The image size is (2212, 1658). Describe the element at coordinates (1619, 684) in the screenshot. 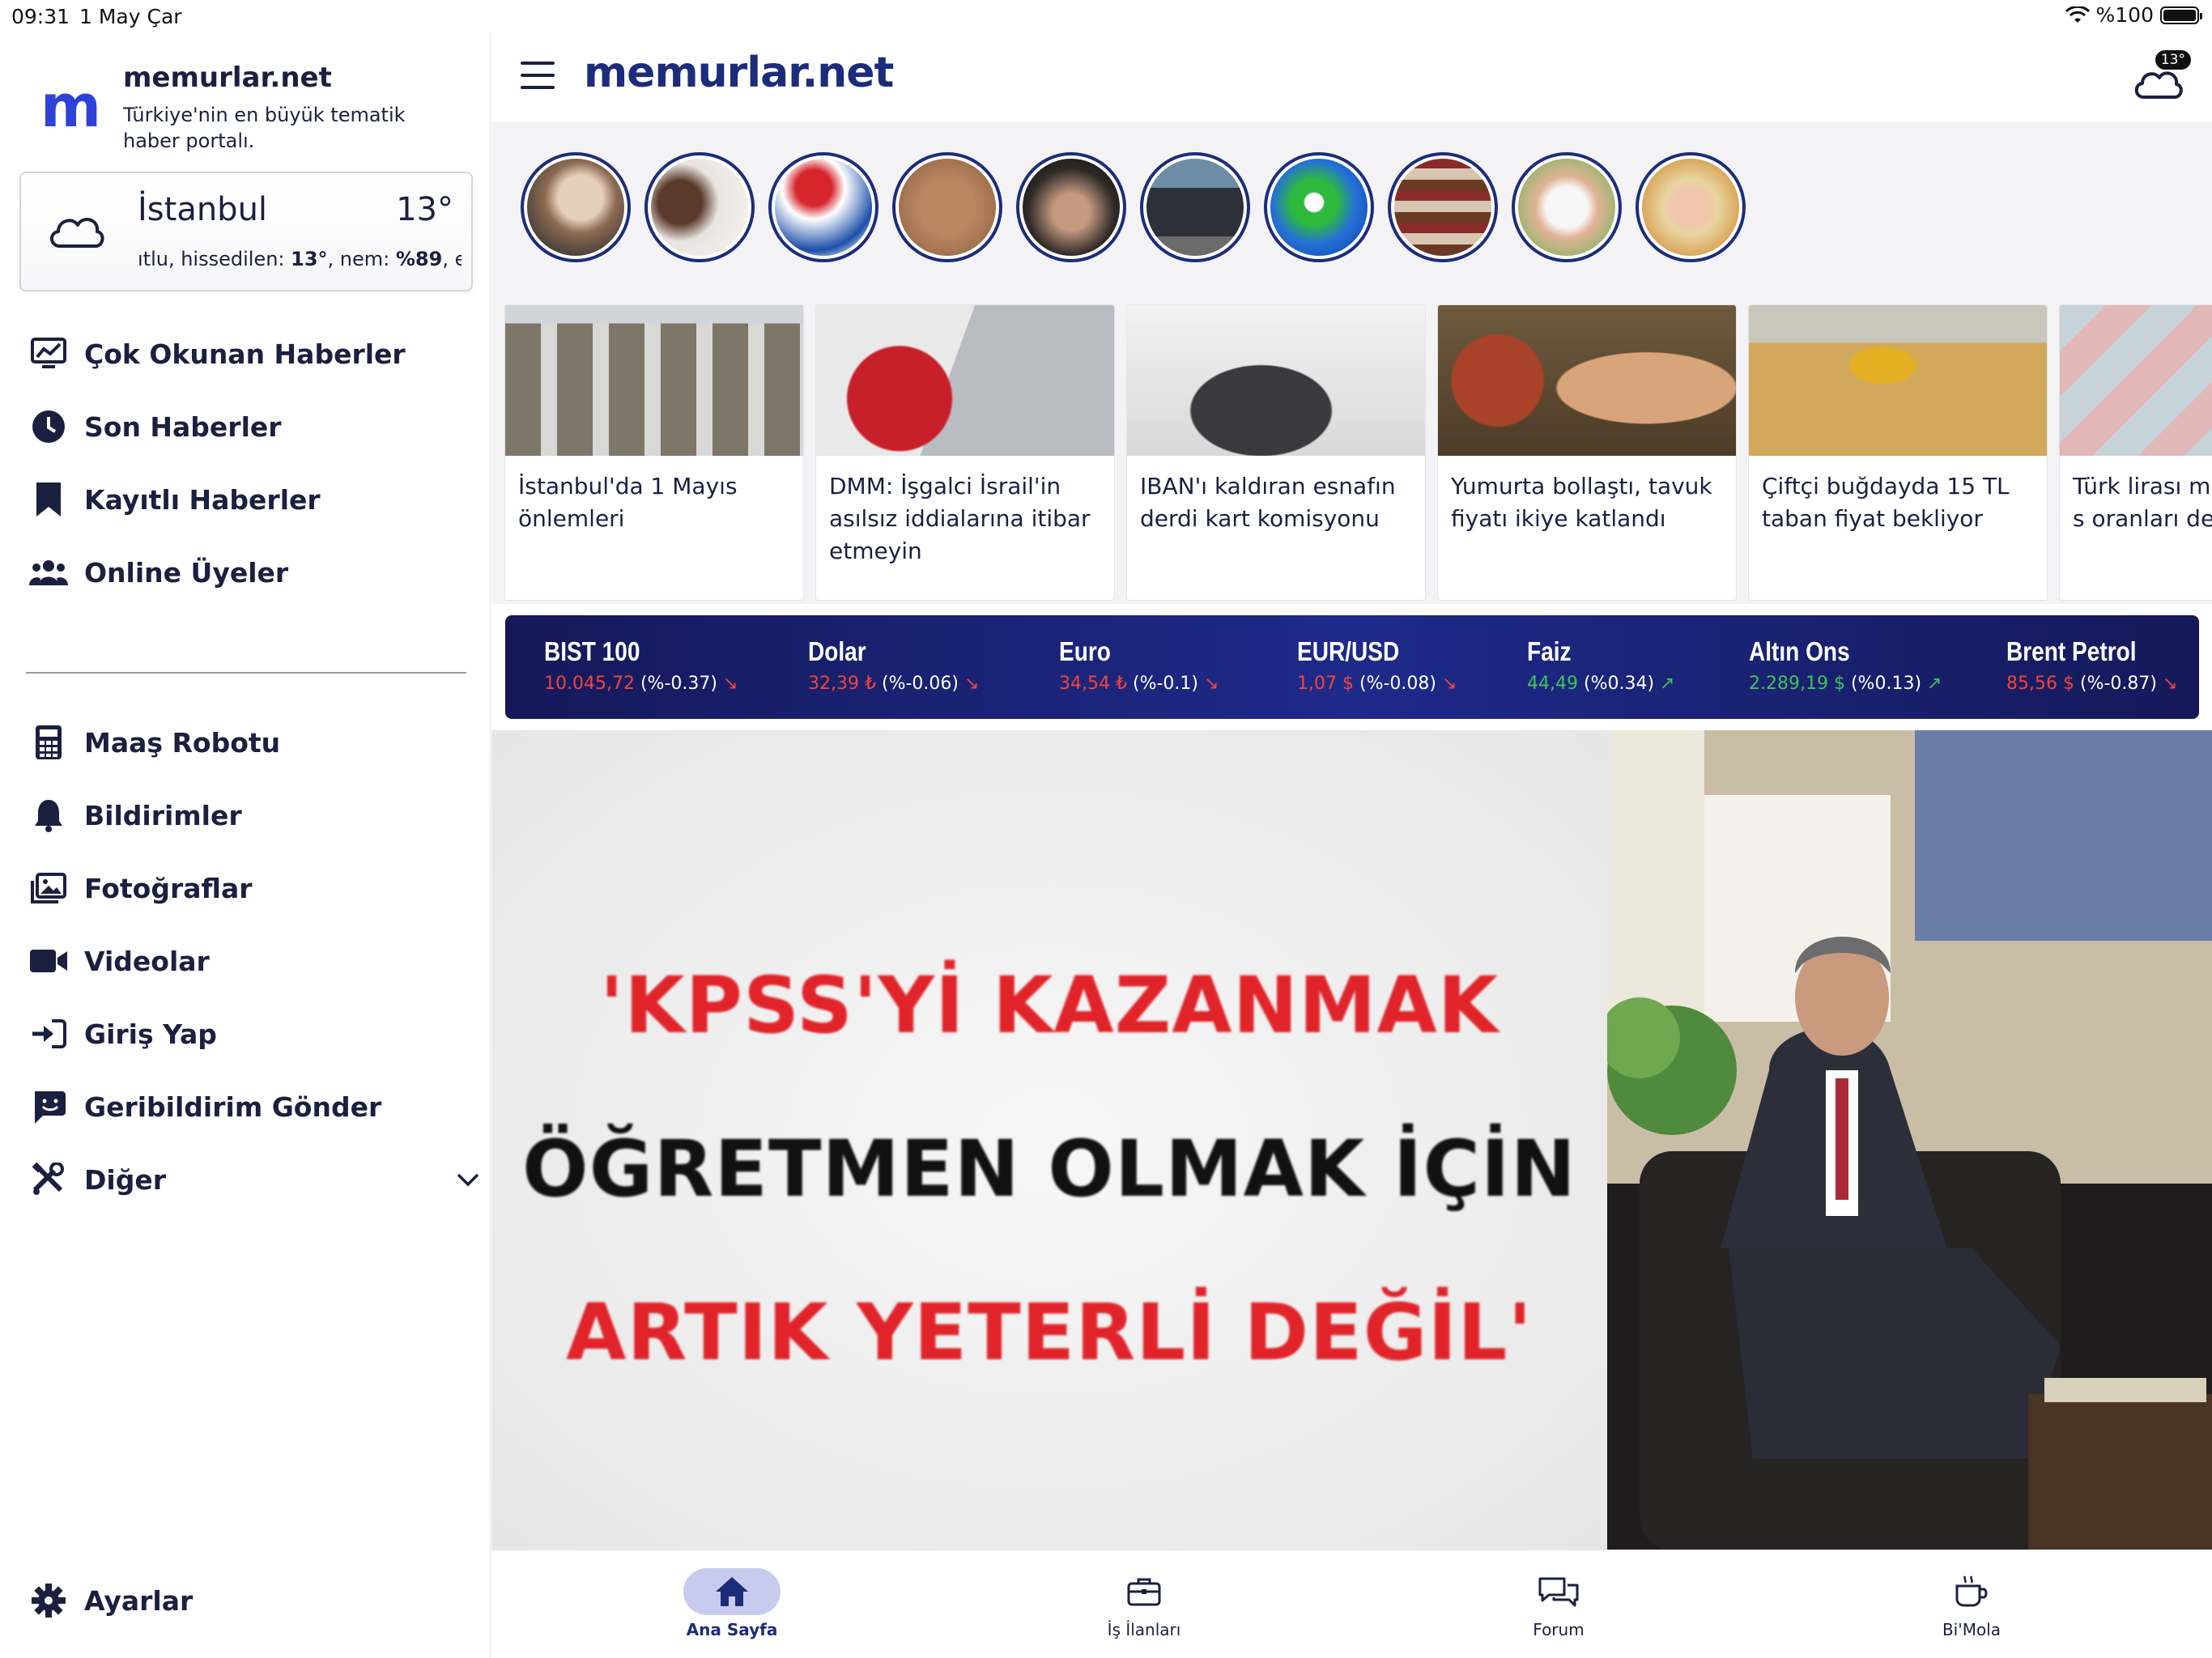

I see `ticker-change: (%0.34)` at that location.